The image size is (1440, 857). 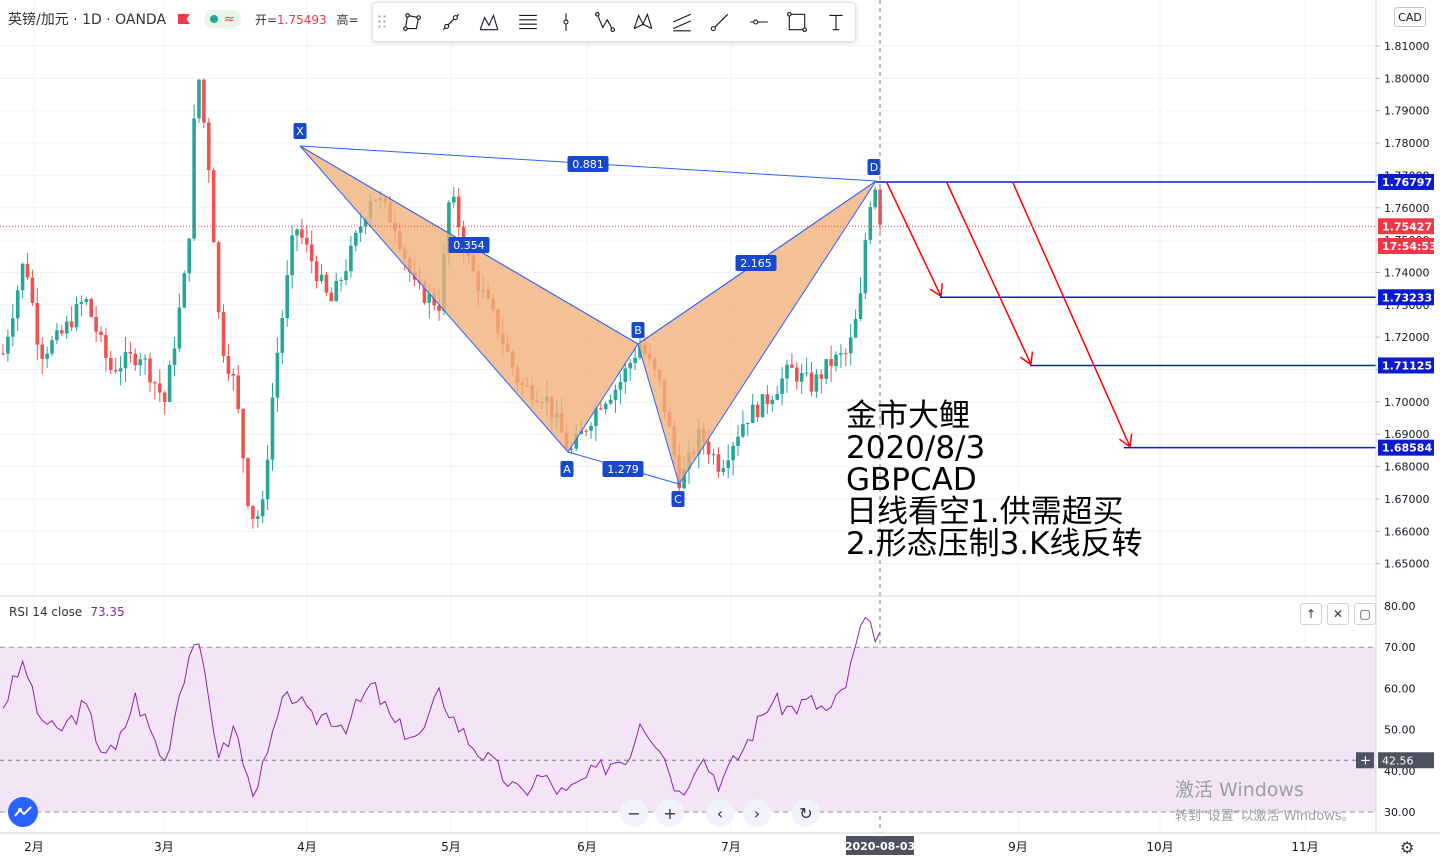 What do you see at coordinates (164, 847) in the screenshot?
I see `time-tick-label: 3月` at bounding box center [164, 847].